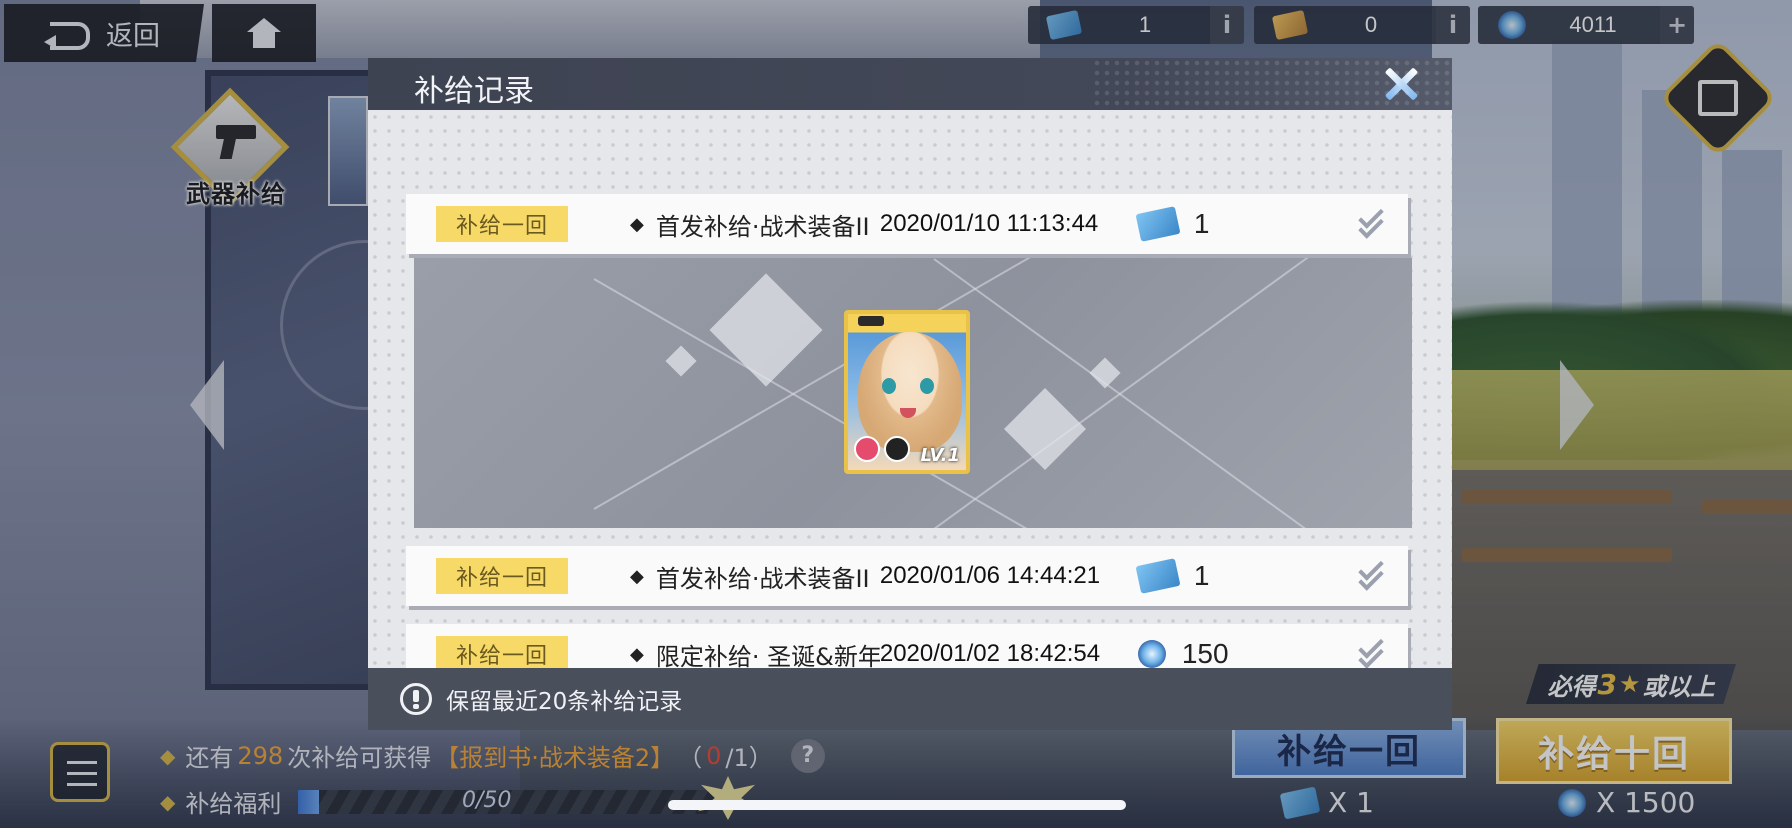 The width and height of the screenshot is (1792, 828). I want to click on dialog-footer: 保留最近20条补给记录, so click(910, 699).